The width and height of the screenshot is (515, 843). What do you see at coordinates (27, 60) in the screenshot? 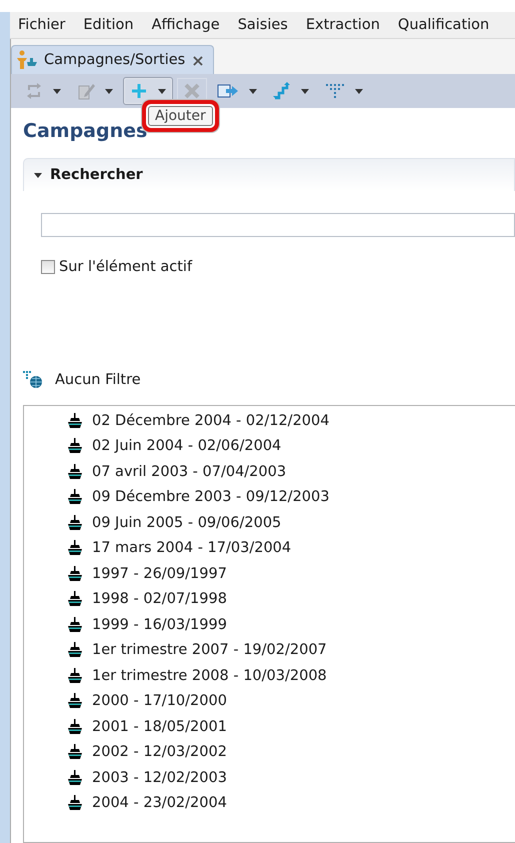
I see `person-boat-icon` at bounding box center [27, 60].